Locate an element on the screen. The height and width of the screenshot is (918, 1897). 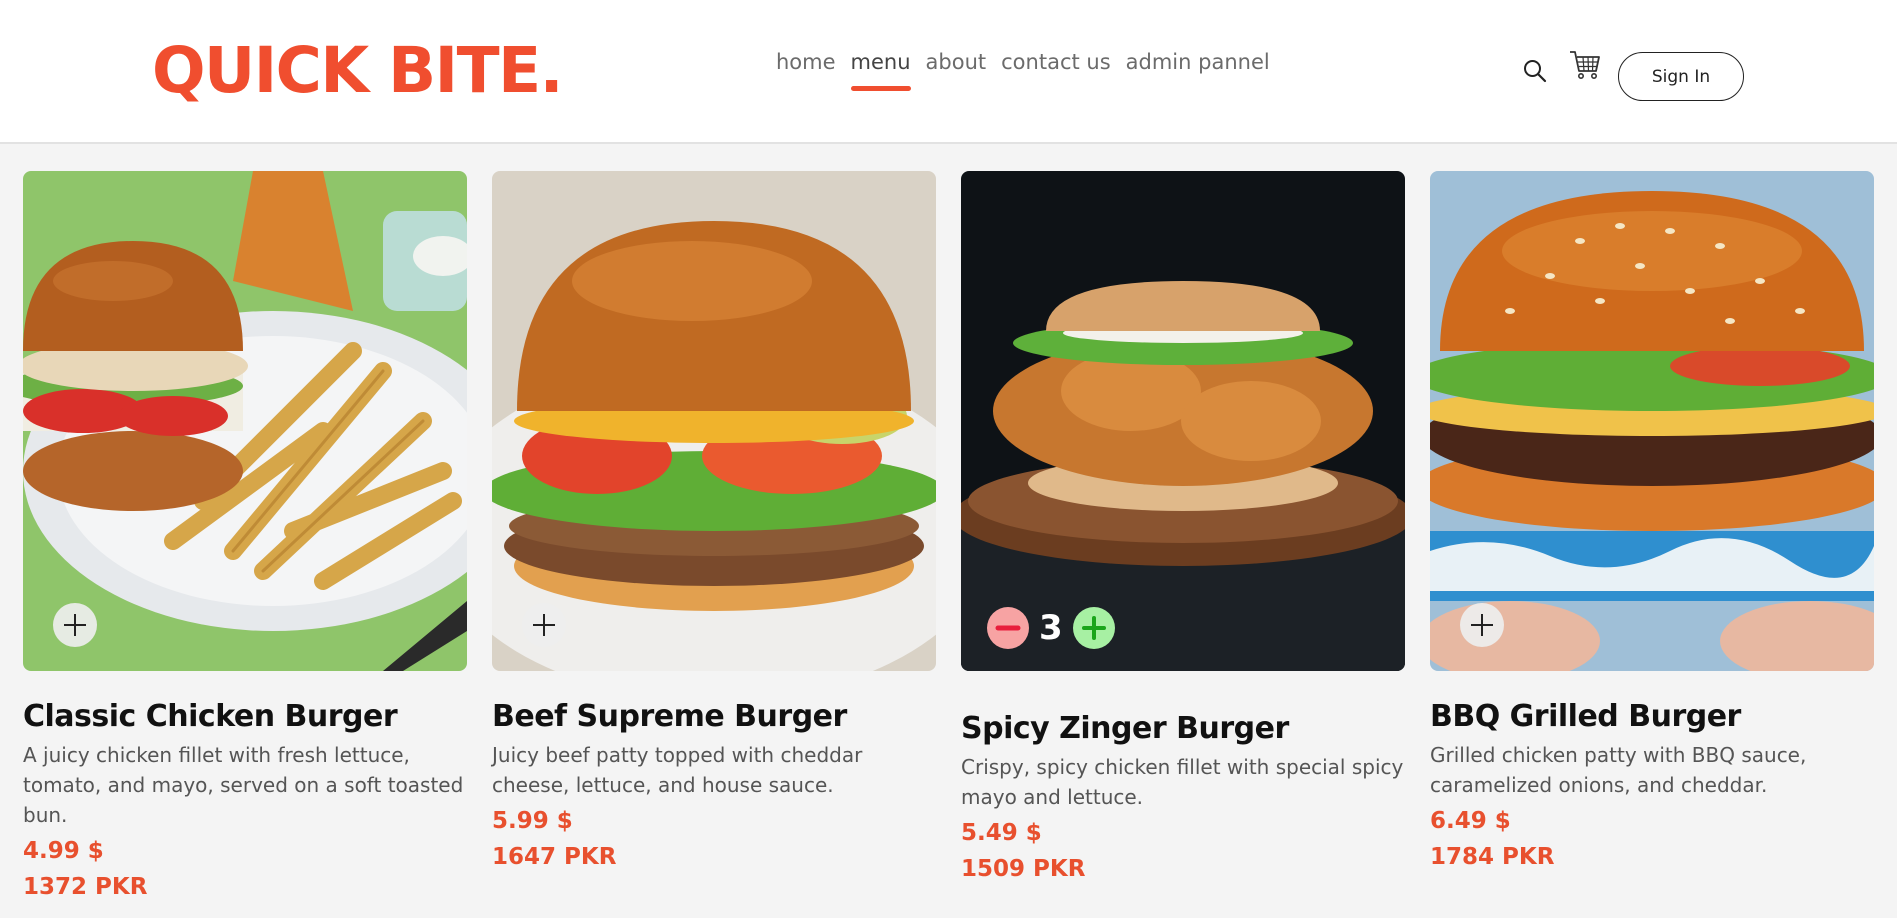
nav-item-about: about is located at coordinates (956, 62).